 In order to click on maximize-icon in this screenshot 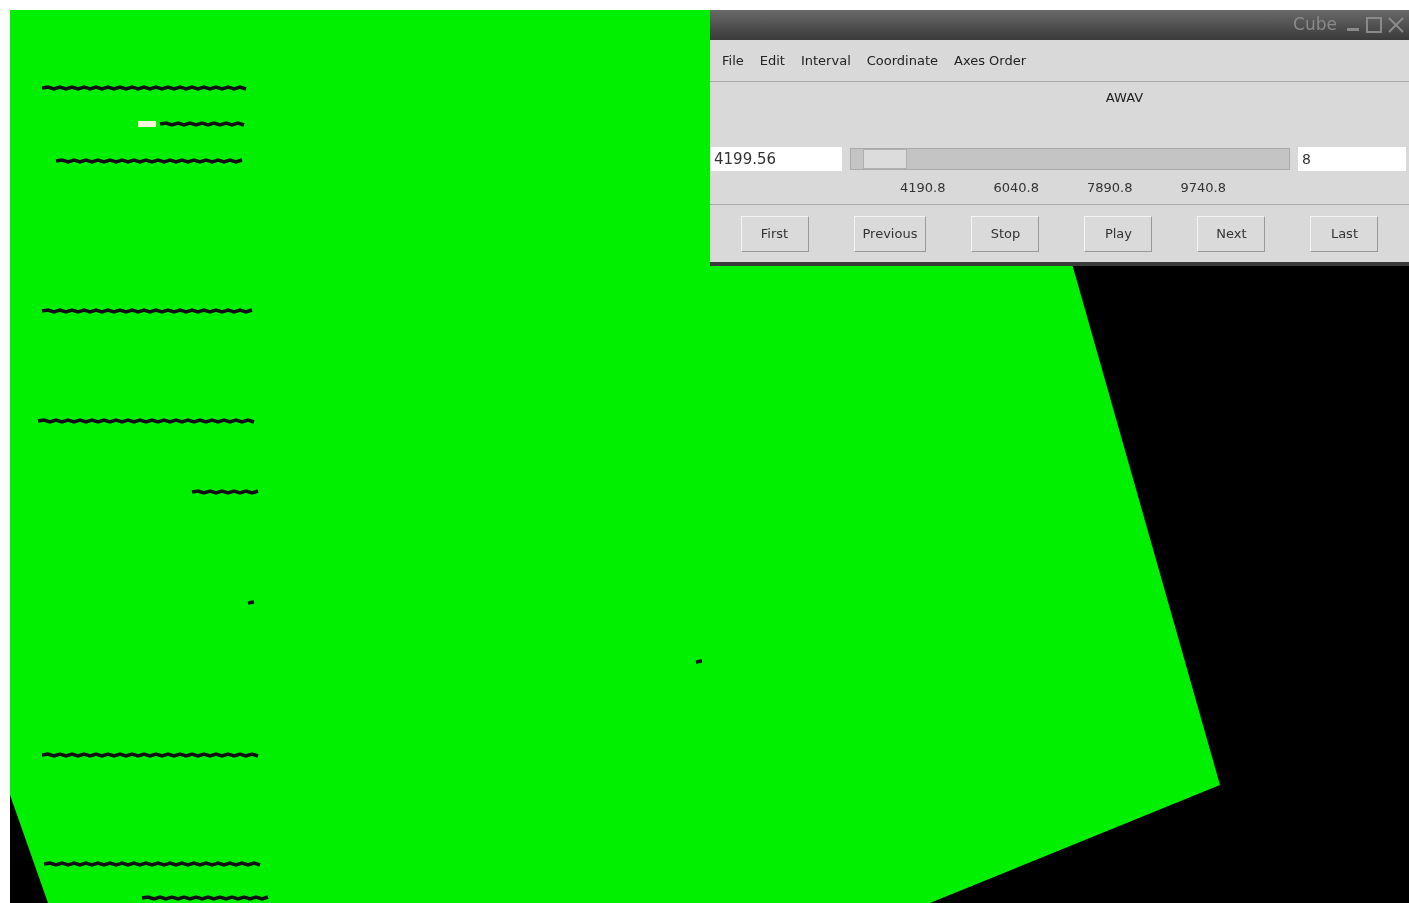, I will do `click(1374, 25)`.